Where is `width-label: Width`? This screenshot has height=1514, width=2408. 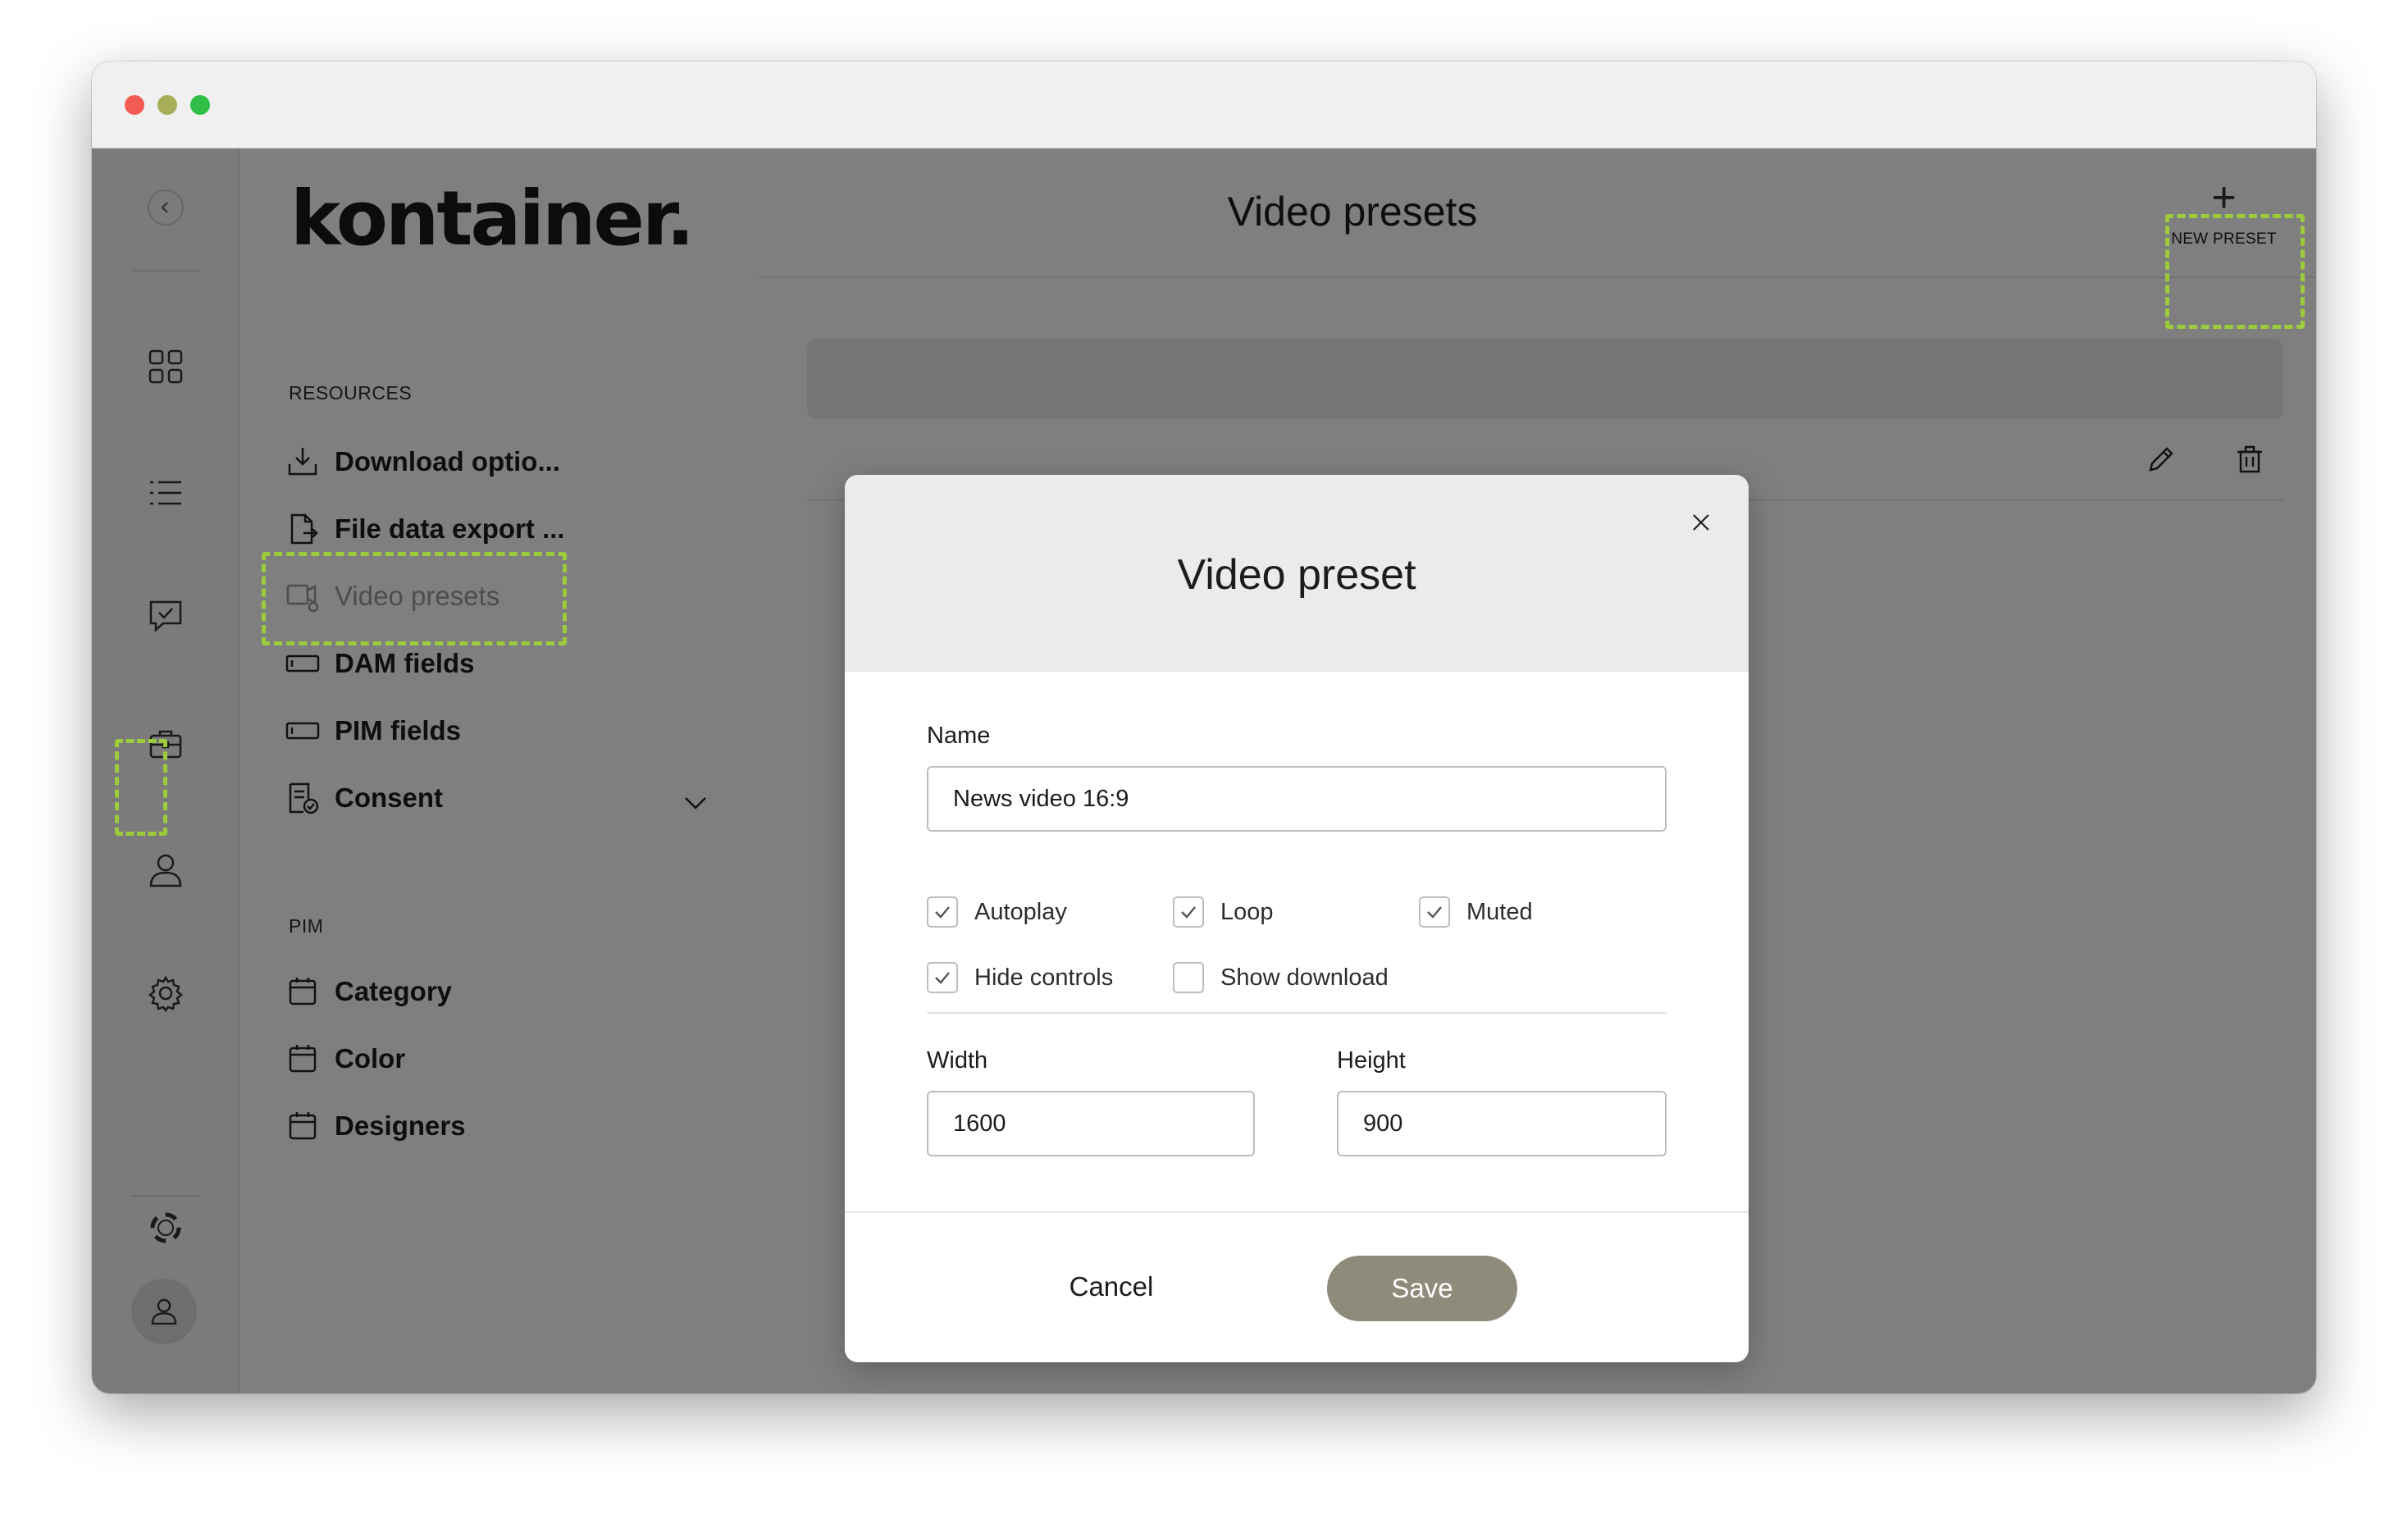
width-label: Width is located at coordinates (957, 1060).